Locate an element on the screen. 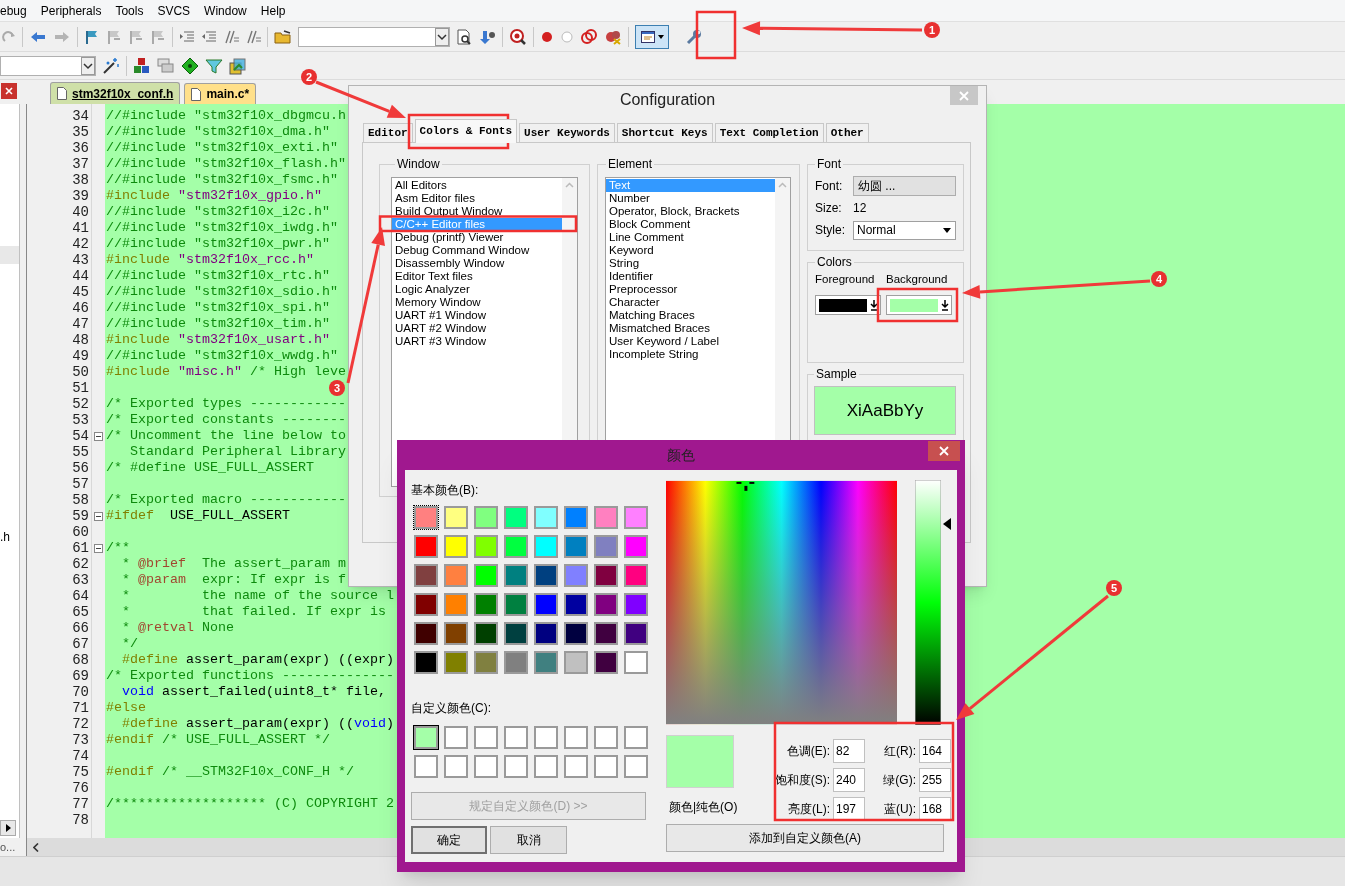 This screenshot has height=886, width=1345. code-line: #define assert_param(expr) ((expr) is located at coordinates (257, 659).